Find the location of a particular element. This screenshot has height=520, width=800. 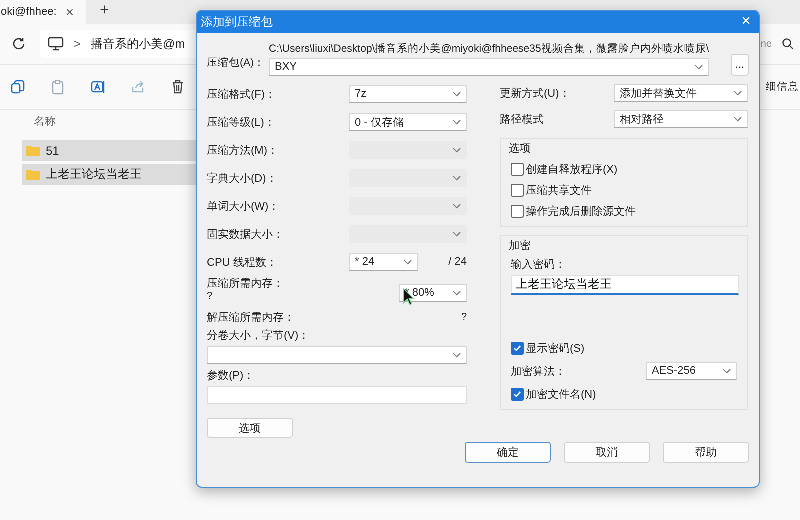

field-label: 压缩方法(M)： is located at coordinates (243, 151).